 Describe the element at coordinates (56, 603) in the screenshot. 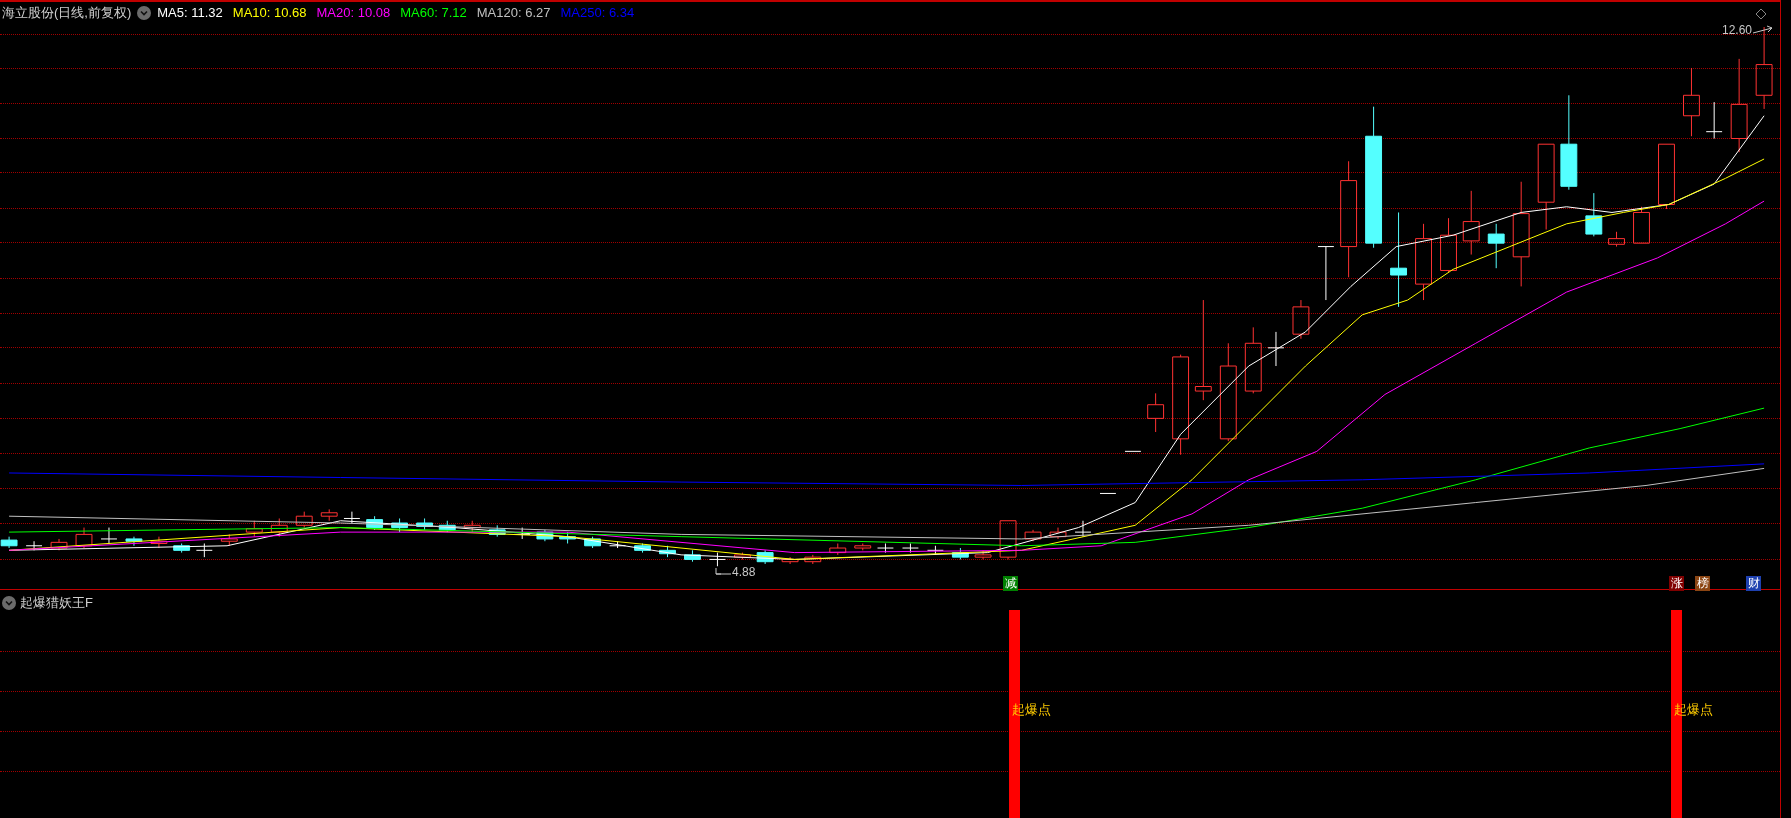

I see `indicator-title: 起爆猎妖王F` at that location.